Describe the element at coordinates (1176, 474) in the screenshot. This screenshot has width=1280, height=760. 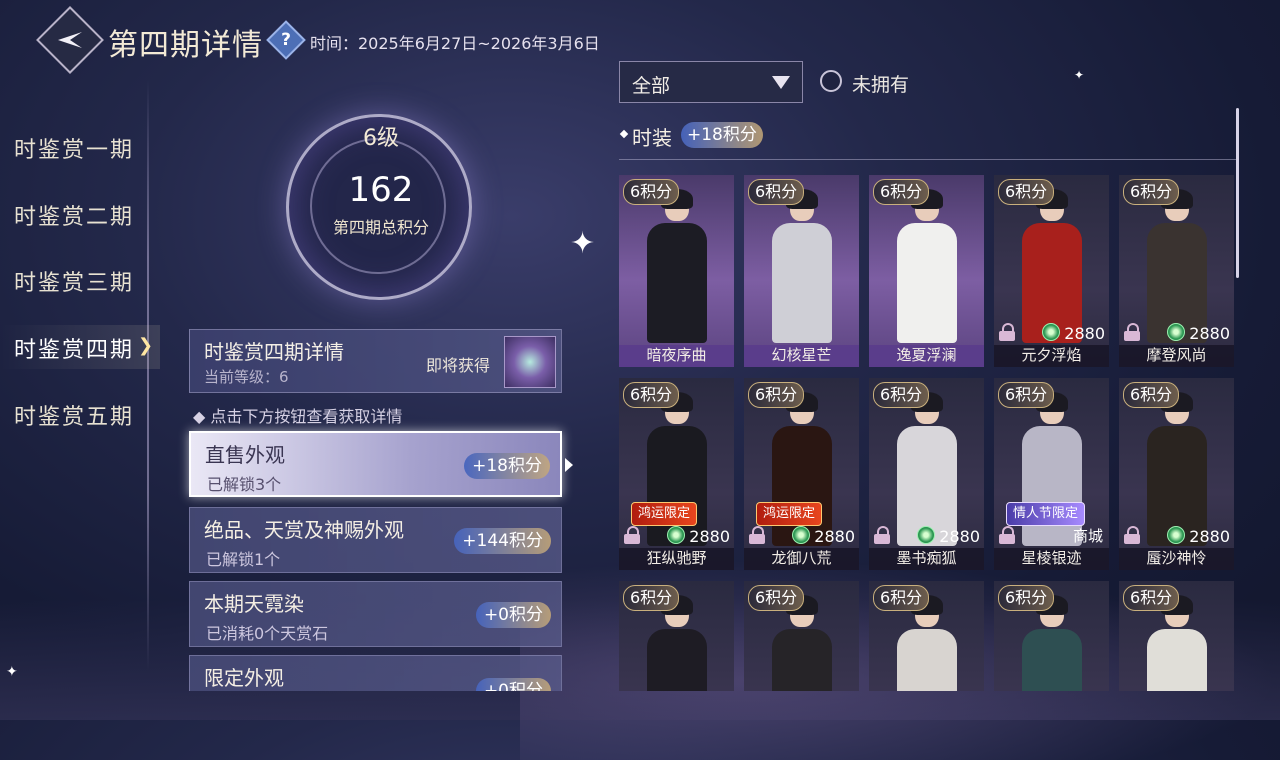
I see `outfit-card: 6积分 2880 蜃沙神怜` at that location.